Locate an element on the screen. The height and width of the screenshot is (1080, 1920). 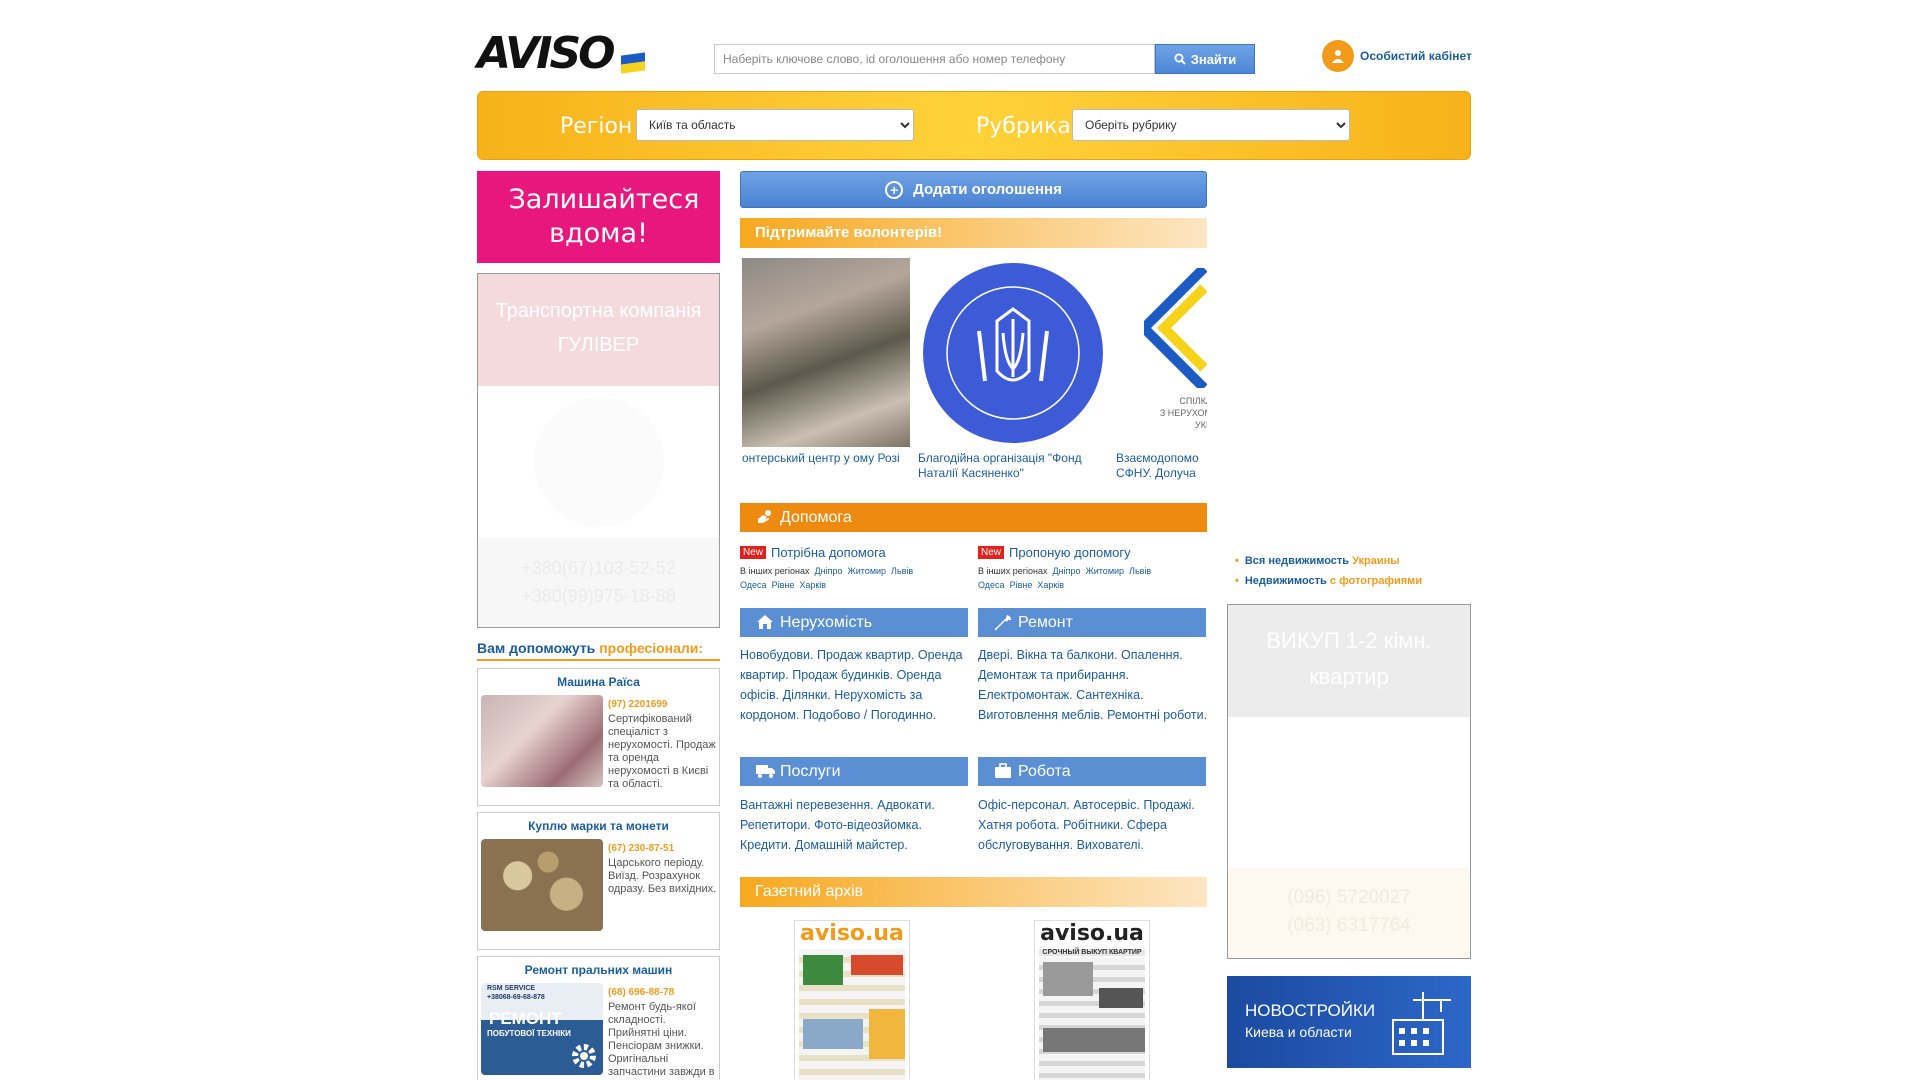
stay-home-banner: Залишайтеся вдома! is located at coordinates (598, 217).